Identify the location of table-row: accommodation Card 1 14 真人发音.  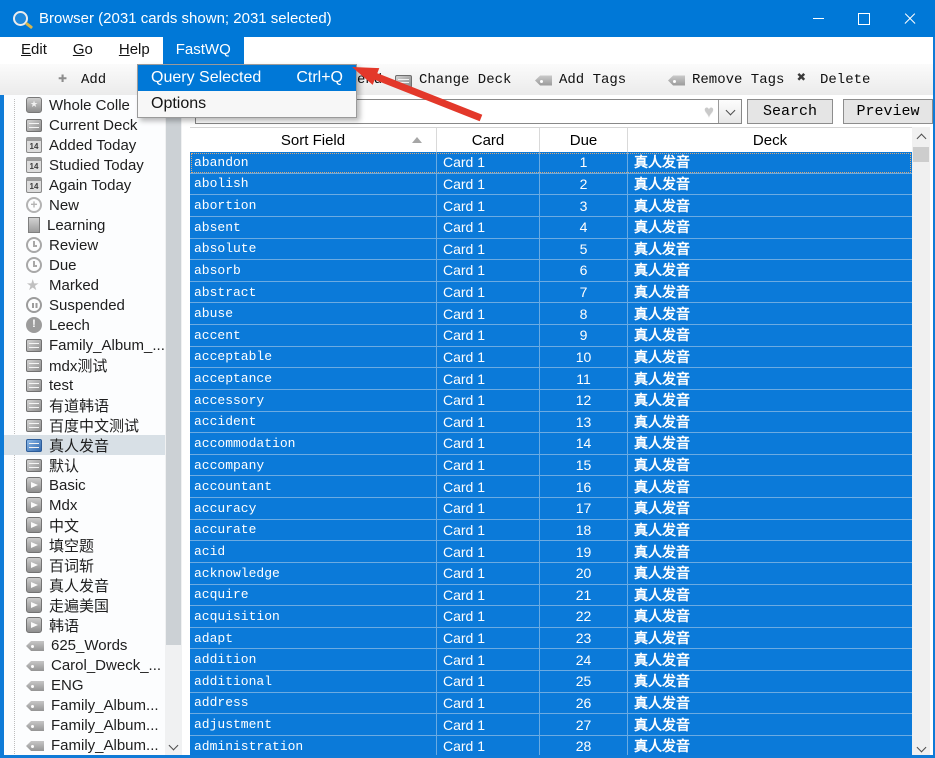
(551, 444).